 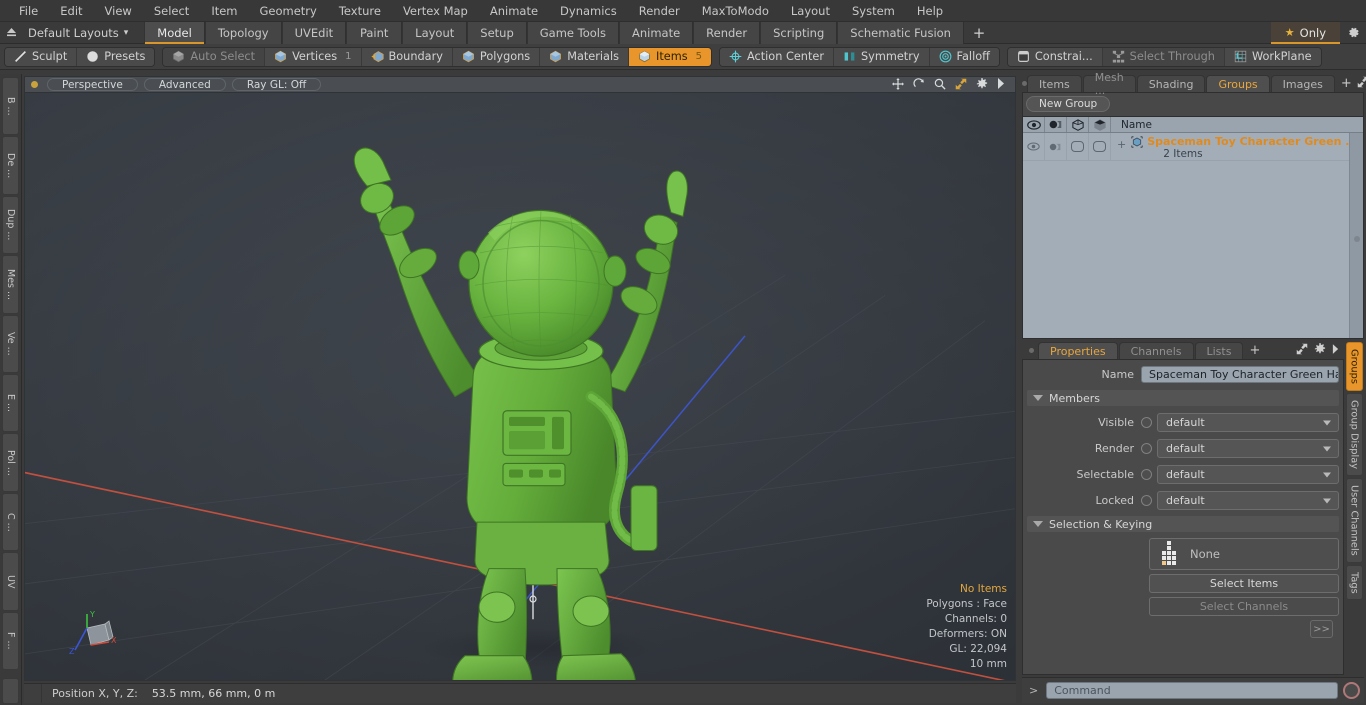 I want to click on mode-button-items: Items 5, so click(x=669, y=56).